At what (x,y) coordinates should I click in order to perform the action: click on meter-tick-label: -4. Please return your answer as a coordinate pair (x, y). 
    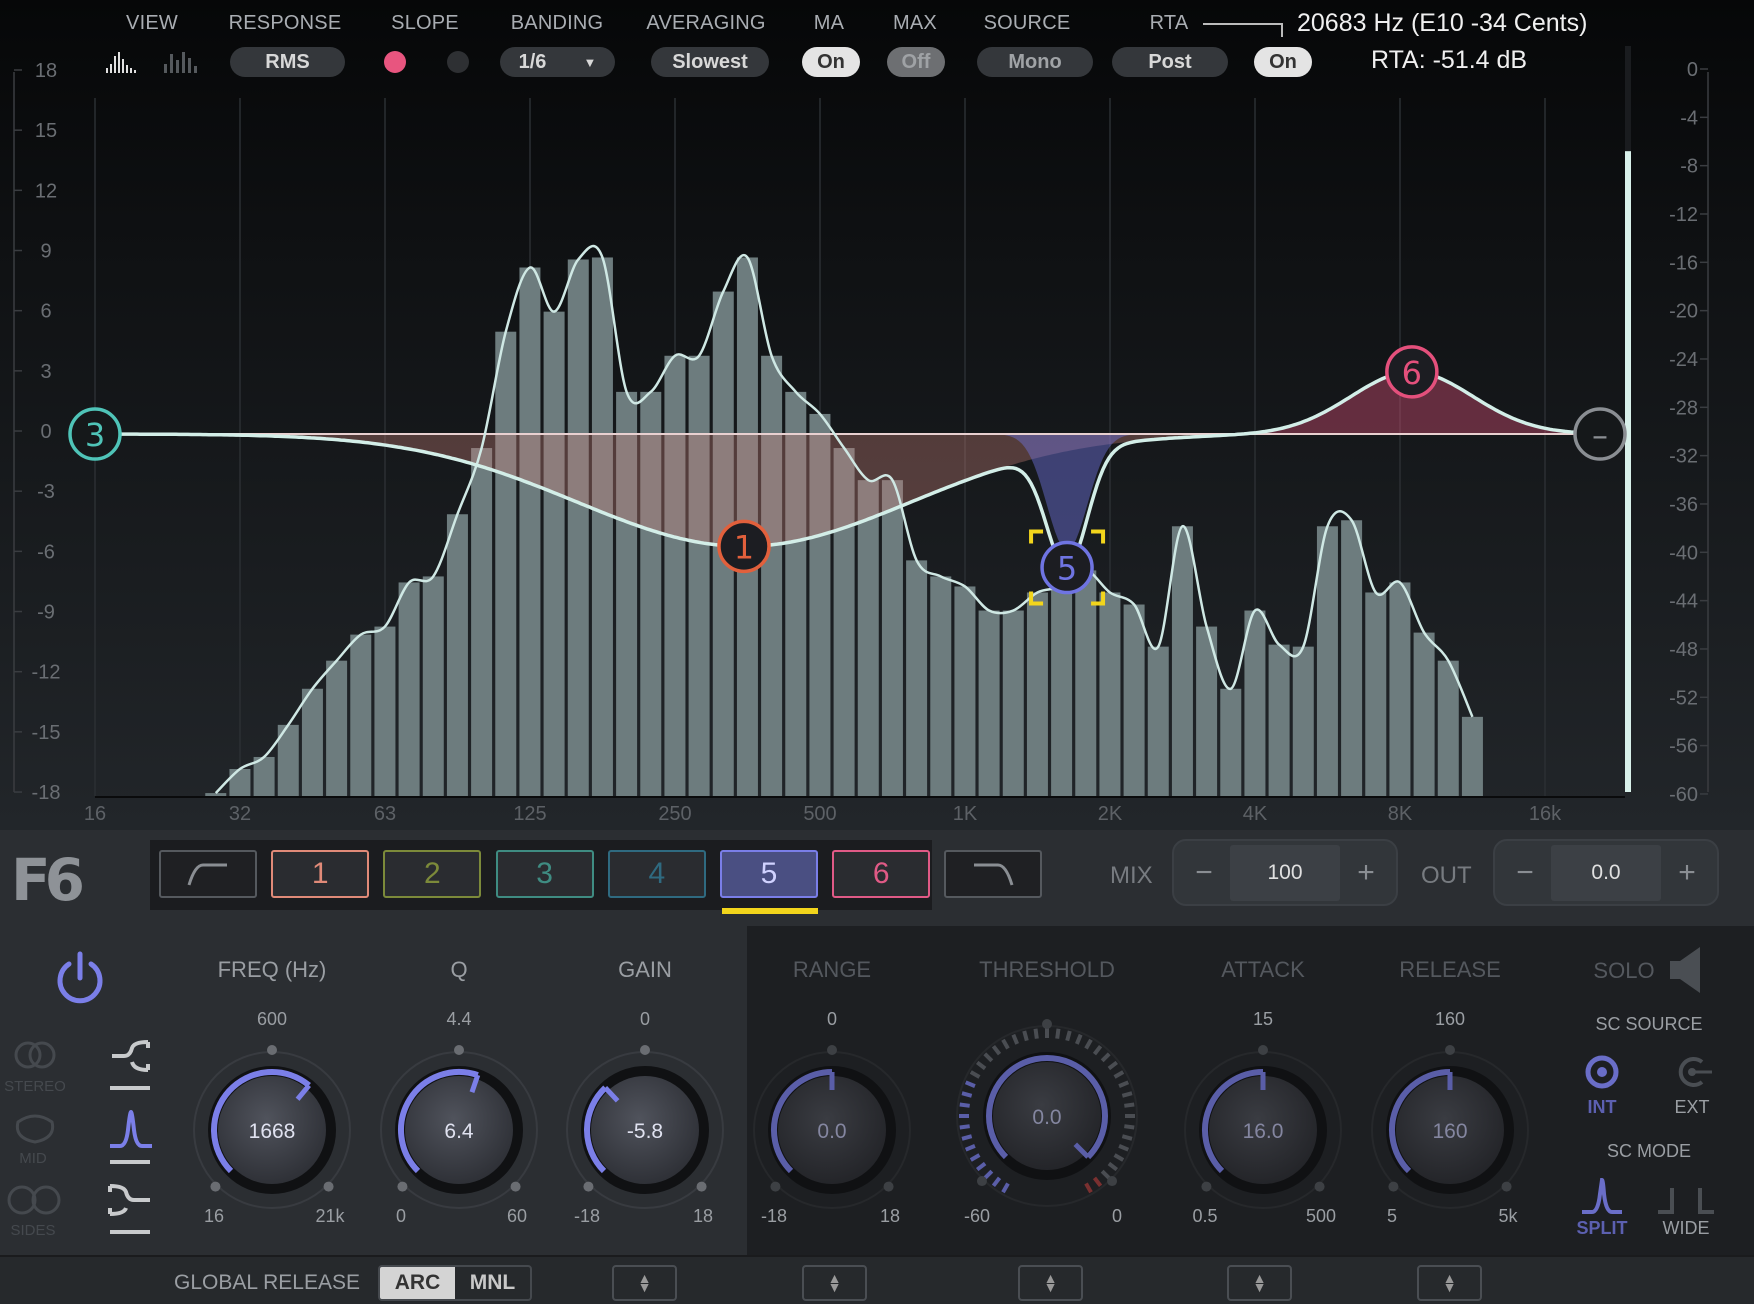
    Looking at the image, I should click on (1689, 118).